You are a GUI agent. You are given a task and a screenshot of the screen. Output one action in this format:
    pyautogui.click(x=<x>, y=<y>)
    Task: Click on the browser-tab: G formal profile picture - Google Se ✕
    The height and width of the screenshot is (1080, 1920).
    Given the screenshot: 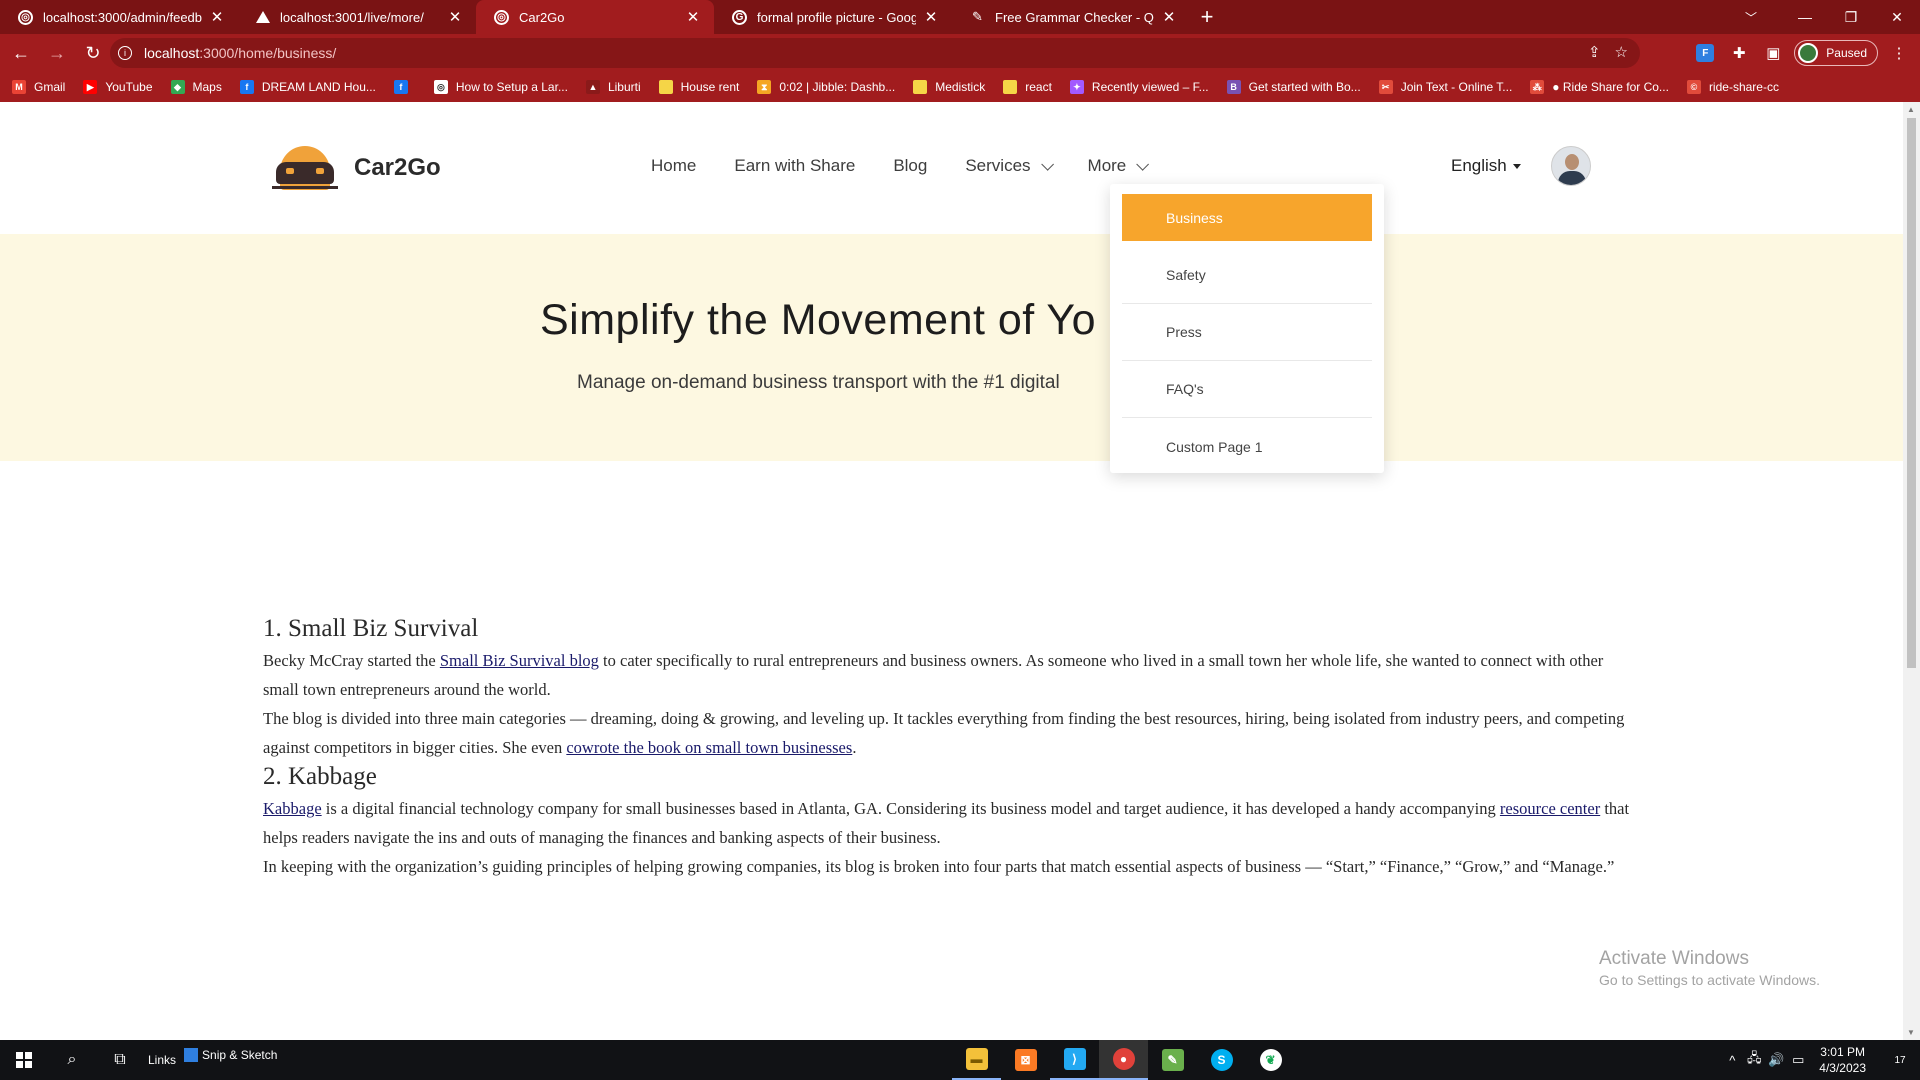 What is the action you would take?
    pyautogui.click(x=833, y=17)
    